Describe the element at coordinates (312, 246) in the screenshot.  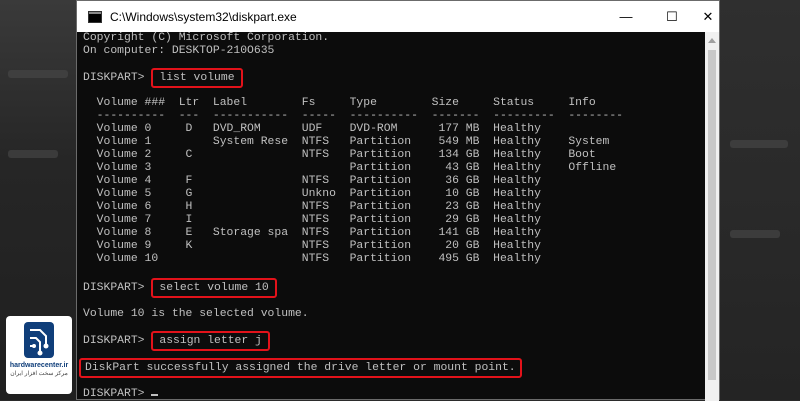
I see `table-row: Volume 9 K NTFS Partition 20 GB Healthy` at that location.